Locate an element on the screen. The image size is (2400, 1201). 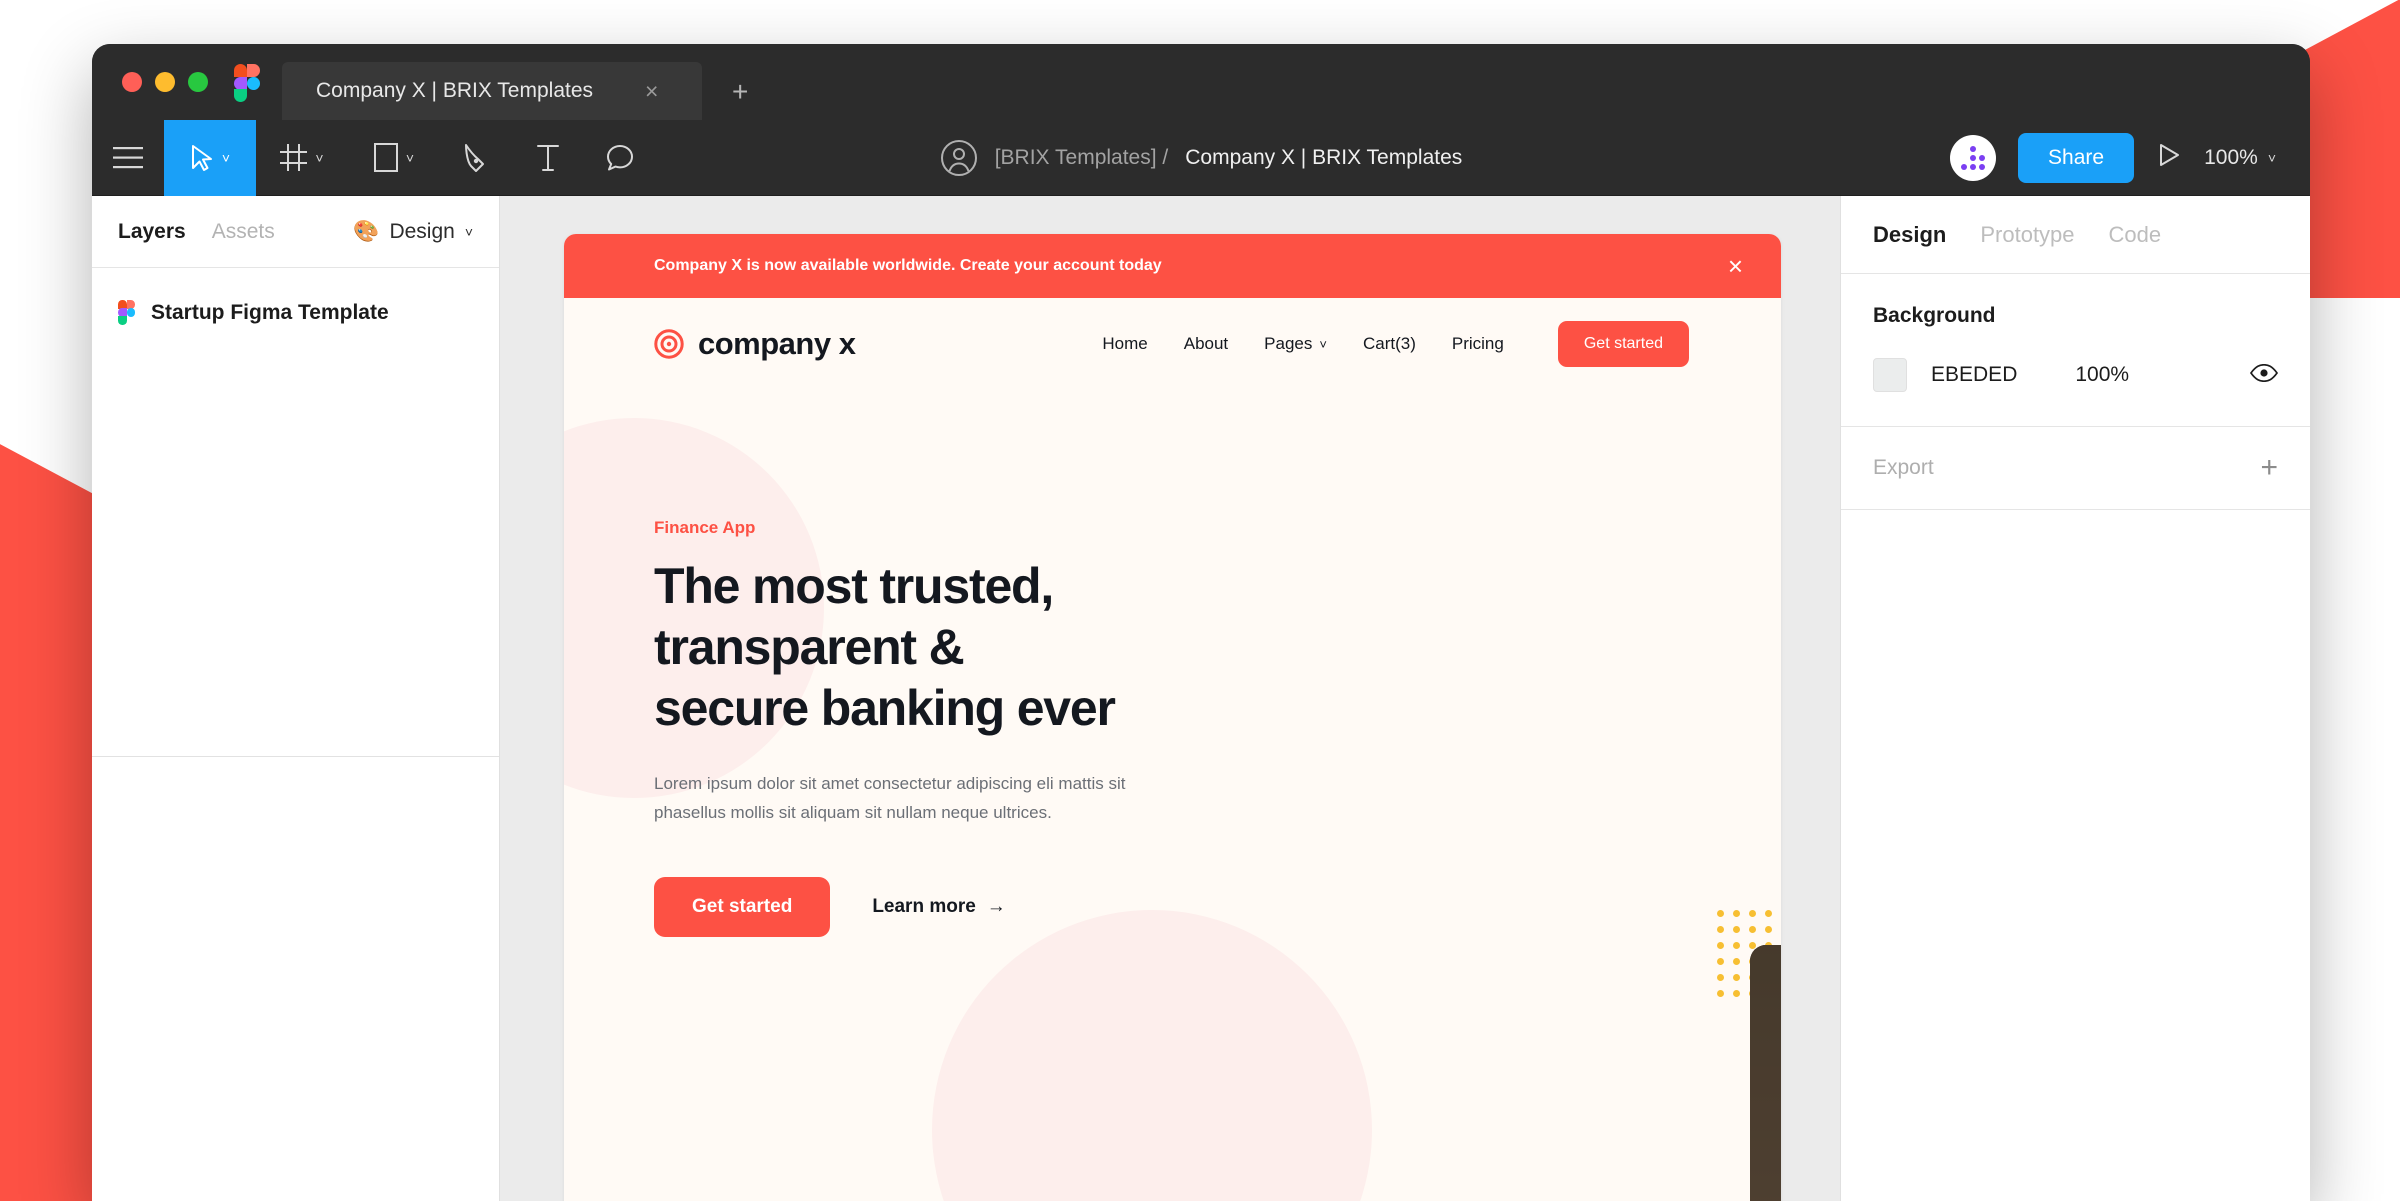
nav-link-label: About is located at coordinates (1206, 343).